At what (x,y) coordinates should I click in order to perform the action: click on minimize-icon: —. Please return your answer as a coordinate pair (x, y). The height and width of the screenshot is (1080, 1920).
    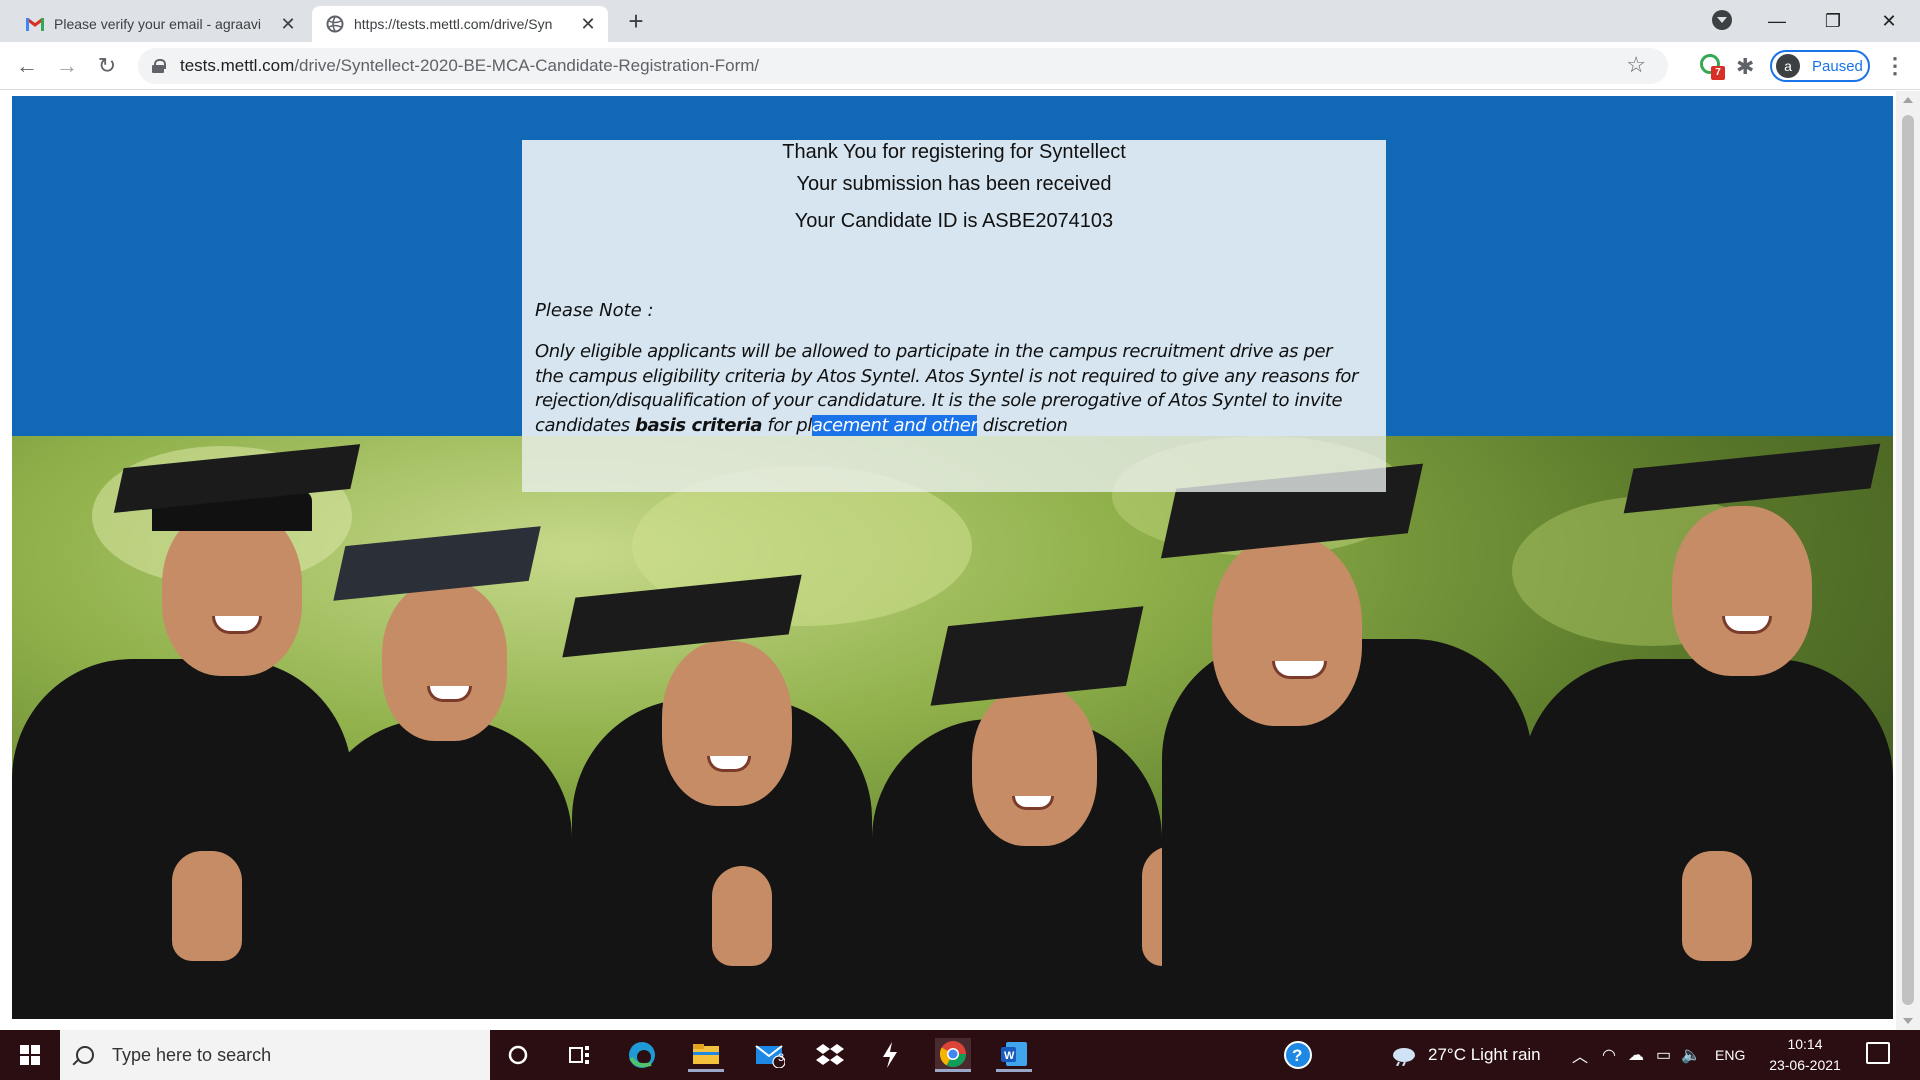
    Looking at the image, I should click on (1777, 21).